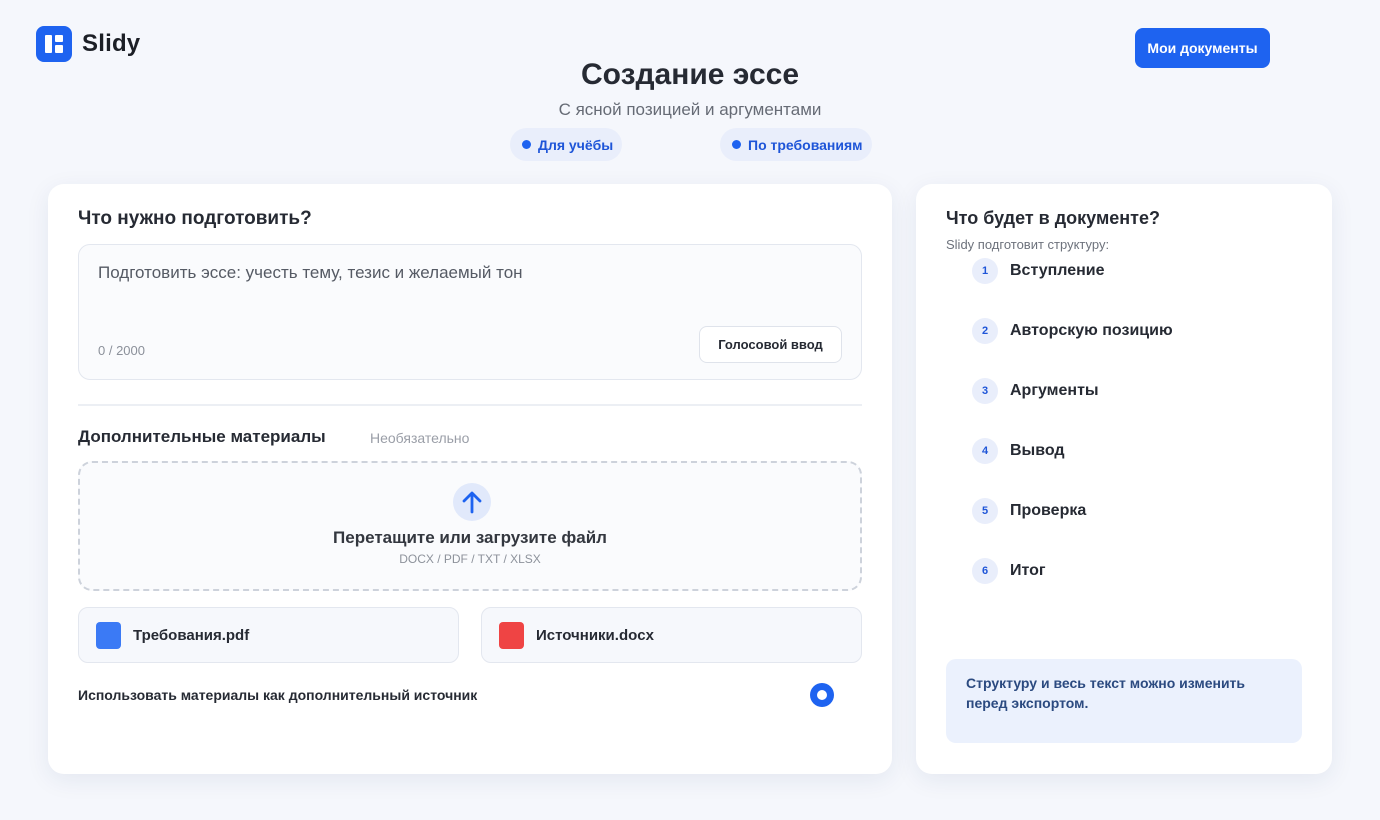 This screenshot has height=820, width=1380. What do you see at coordinates (470, 559) in the screenshot?
I see `dropzone-formats: DOCX / PDF / TXT / XLSX` at bounding box center [470, 559].